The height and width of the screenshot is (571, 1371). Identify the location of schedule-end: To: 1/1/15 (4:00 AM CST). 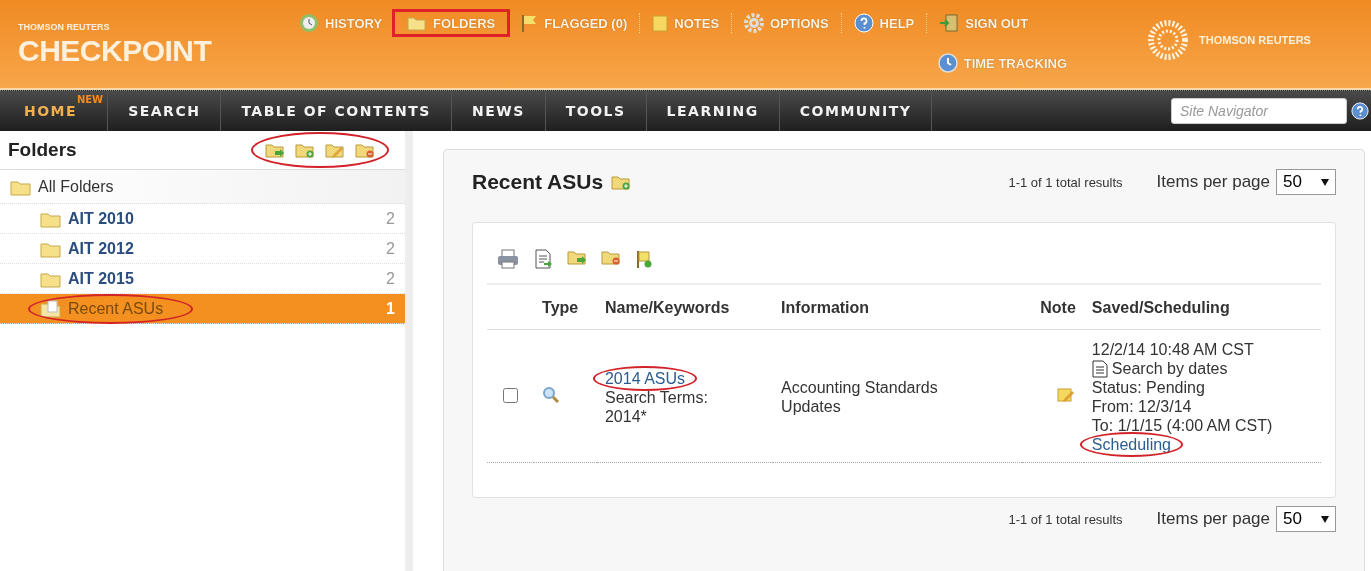
(1182, 425).